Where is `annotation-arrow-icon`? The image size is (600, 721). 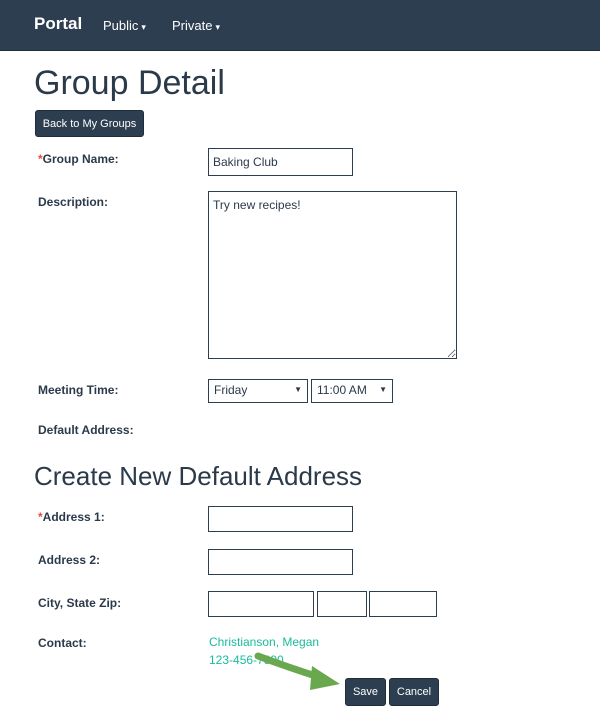
annotation-arrow-icon is located at coordinates (297, 671).